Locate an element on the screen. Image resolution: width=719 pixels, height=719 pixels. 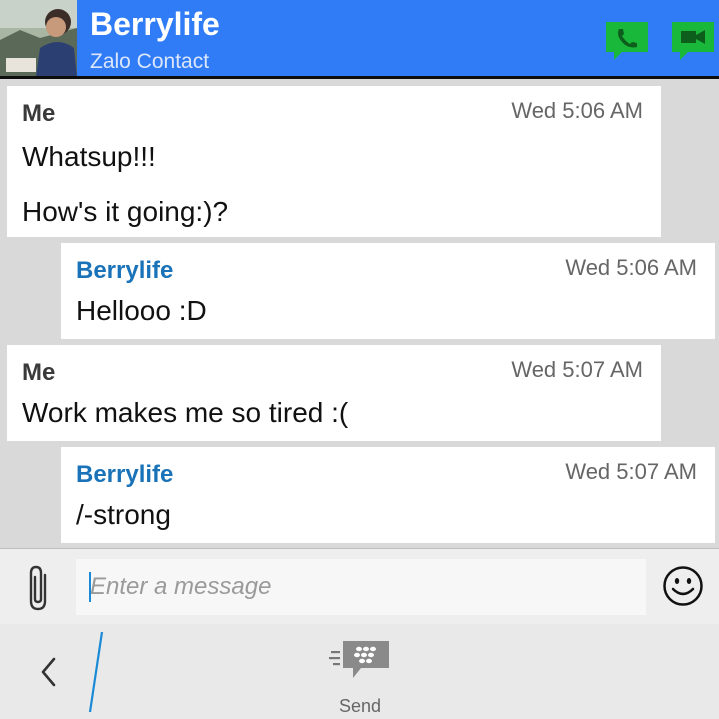
message-bubble-incoming: Berrylife Wed 5:06 AM Hellooo :D is located at coordinates (388, 291).